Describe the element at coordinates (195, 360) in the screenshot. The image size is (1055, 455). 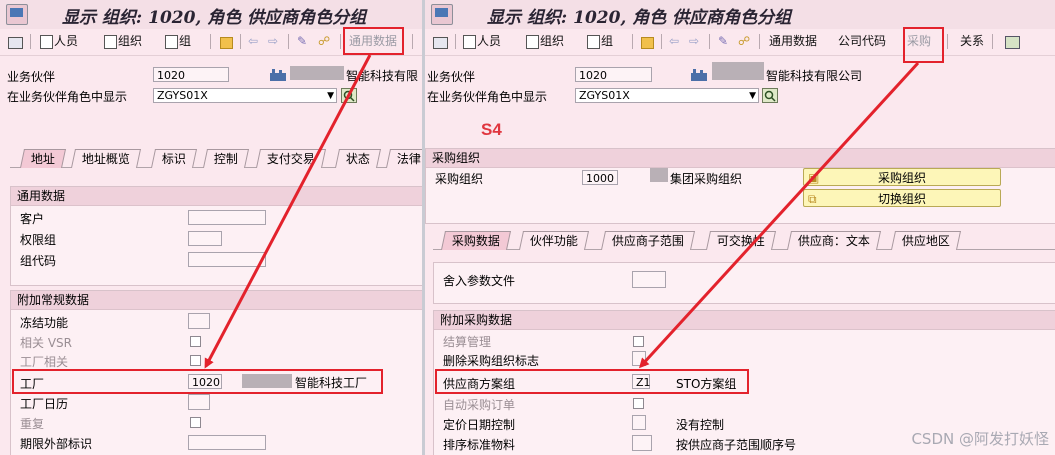
I see `plant-relevant-checkbox` at that location.